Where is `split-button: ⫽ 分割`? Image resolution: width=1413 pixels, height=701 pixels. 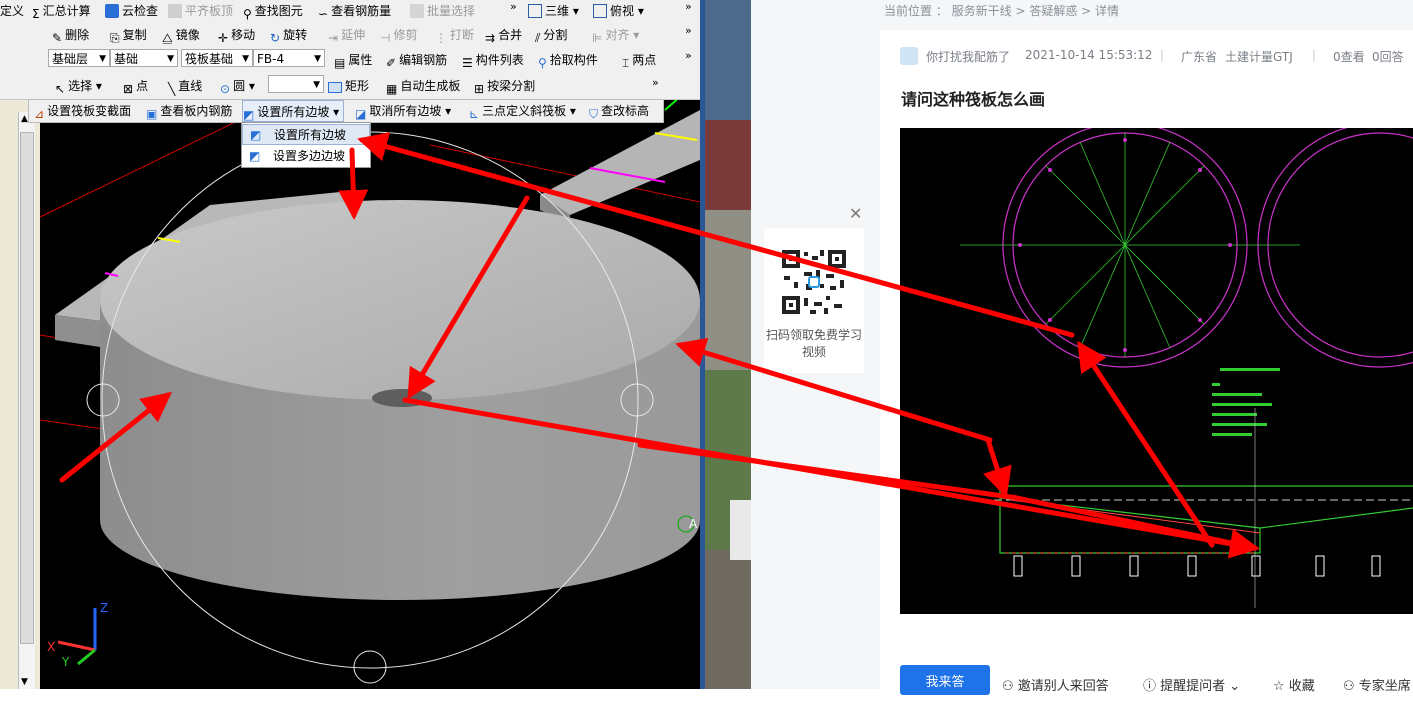
split-button: ⫽ 分割 is located at coordinates (551, 35).